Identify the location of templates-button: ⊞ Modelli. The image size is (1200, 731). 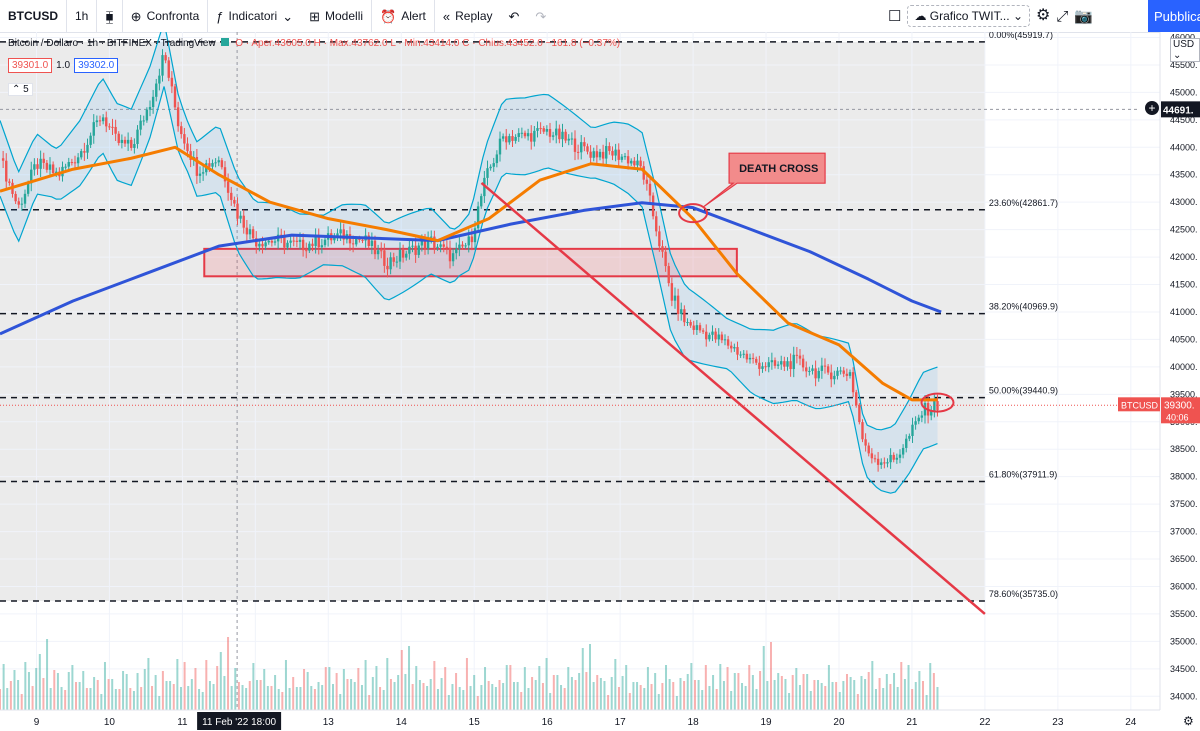
(337, 16).